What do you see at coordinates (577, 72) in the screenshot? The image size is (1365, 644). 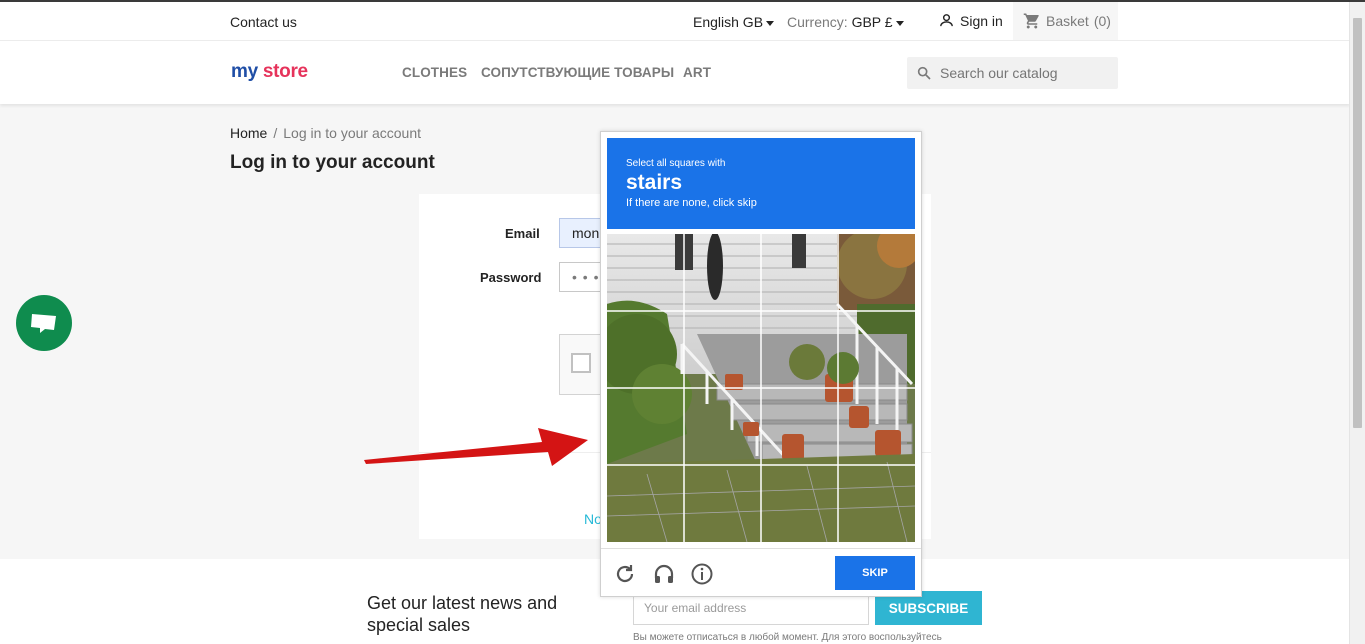 I see `nav-accessories: СОПУТСТВУЮЩИЕ ТОВАРЫ` at bounding box center [577, 72].